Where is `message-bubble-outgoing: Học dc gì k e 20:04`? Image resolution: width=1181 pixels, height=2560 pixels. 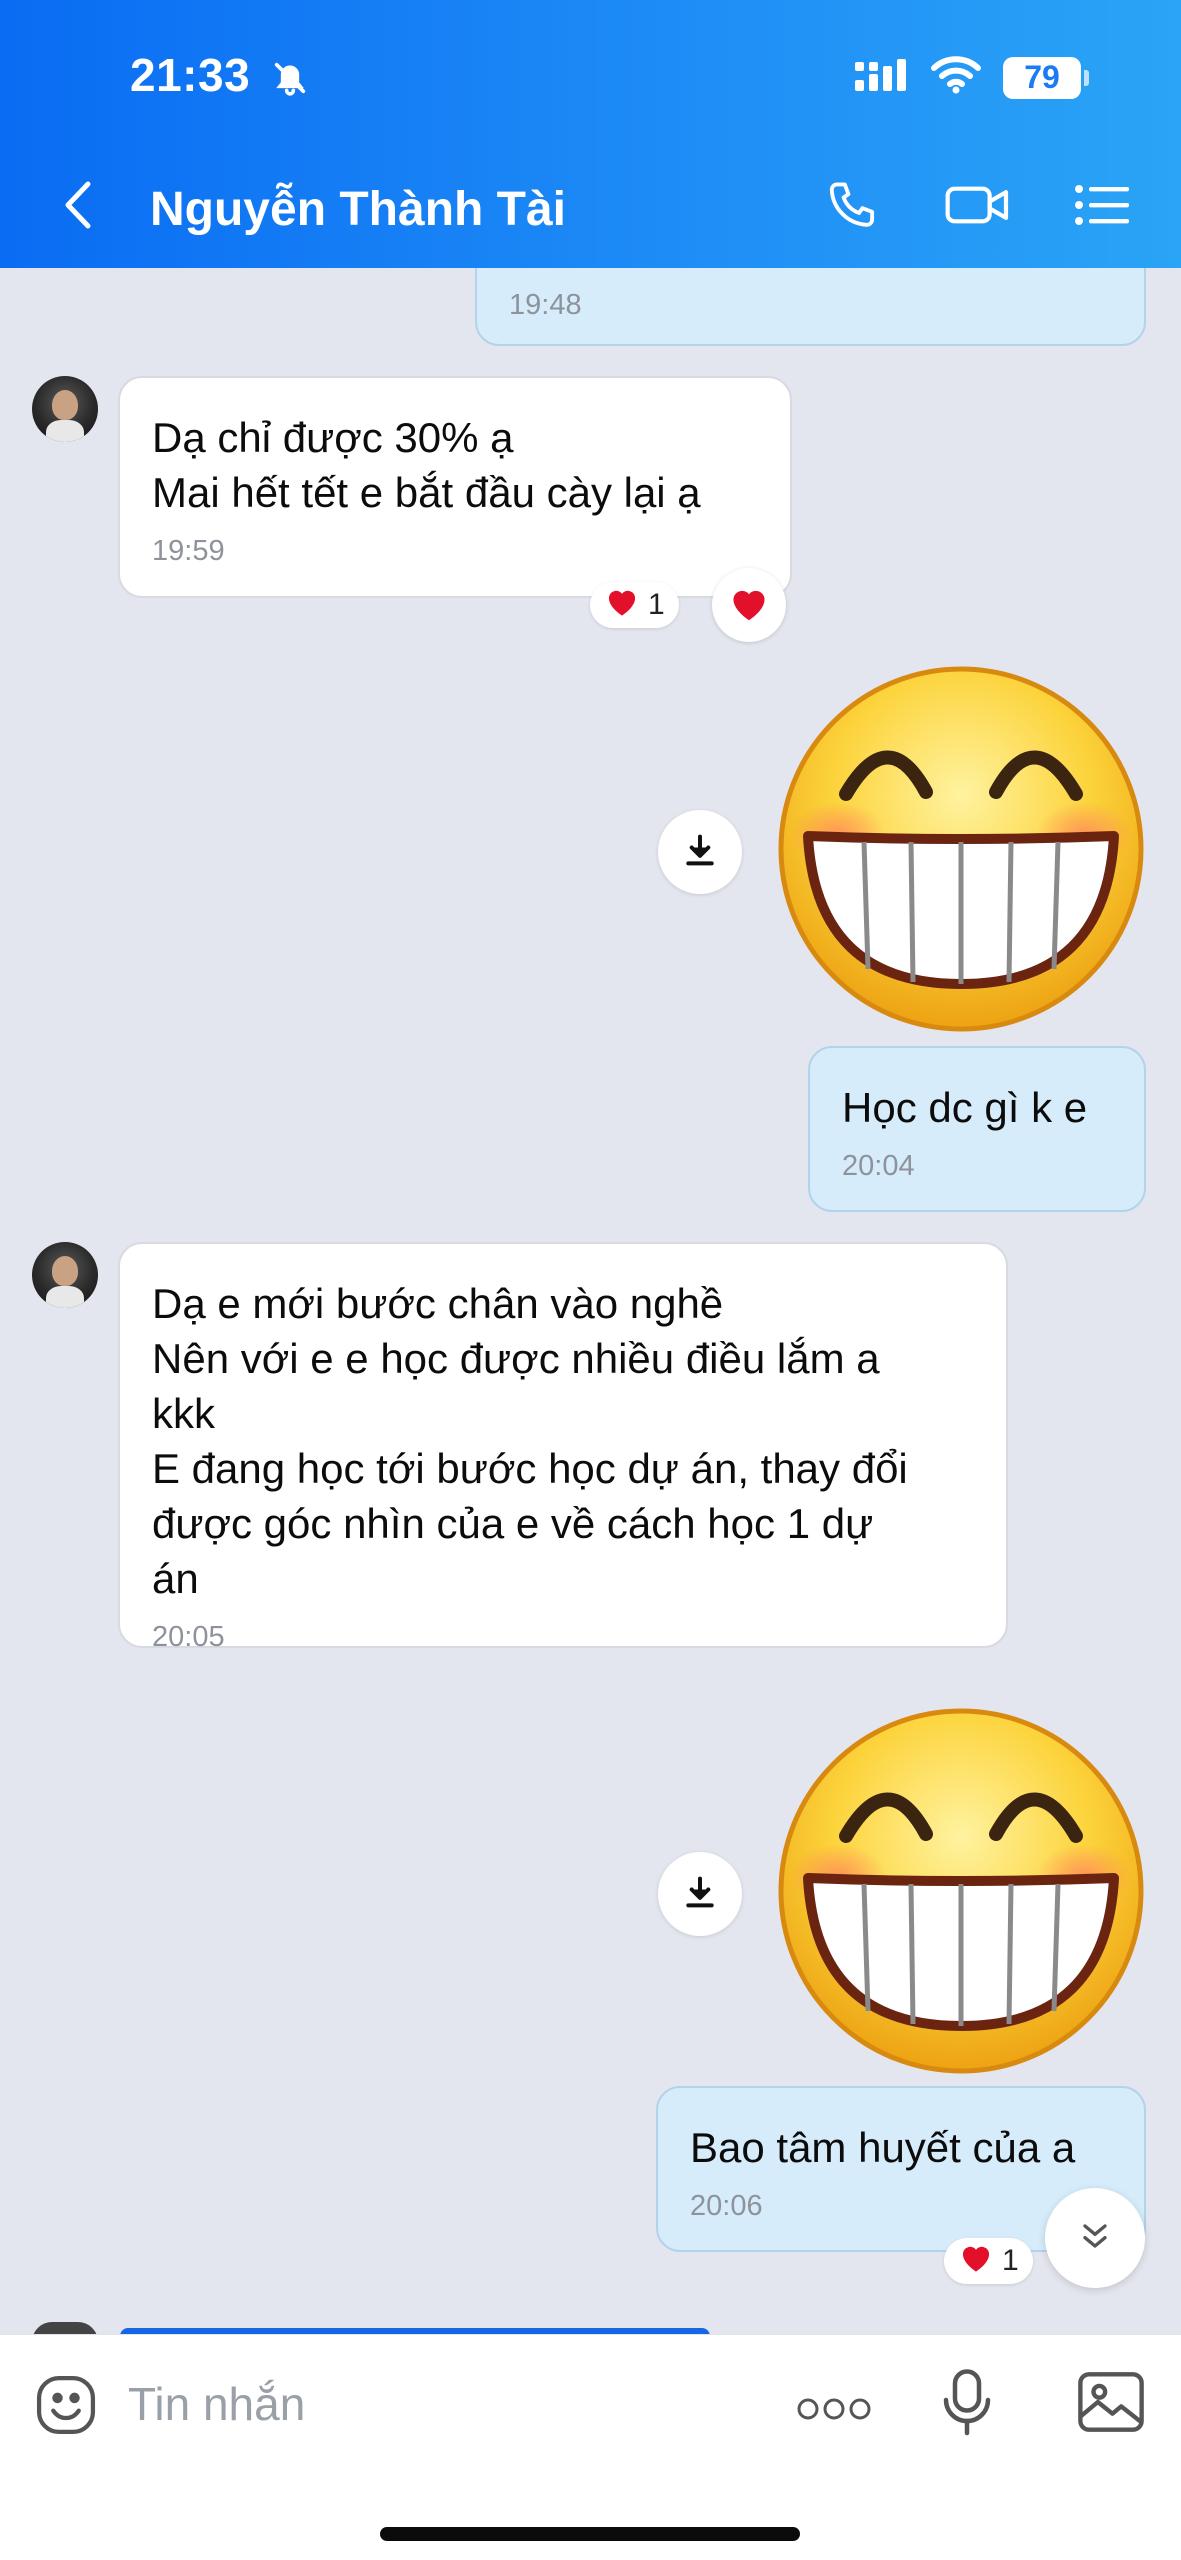 message-bubble-outgoing: Học dc gì k e 20:04 is located at coordinates (977, 1129).